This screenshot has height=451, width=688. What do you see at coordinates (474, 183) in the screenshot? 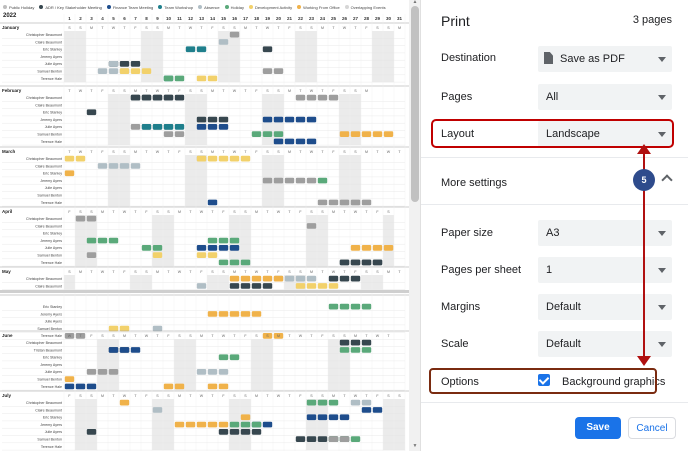
I see `more-settings-label: More settings` at bounding box center [474, 183].